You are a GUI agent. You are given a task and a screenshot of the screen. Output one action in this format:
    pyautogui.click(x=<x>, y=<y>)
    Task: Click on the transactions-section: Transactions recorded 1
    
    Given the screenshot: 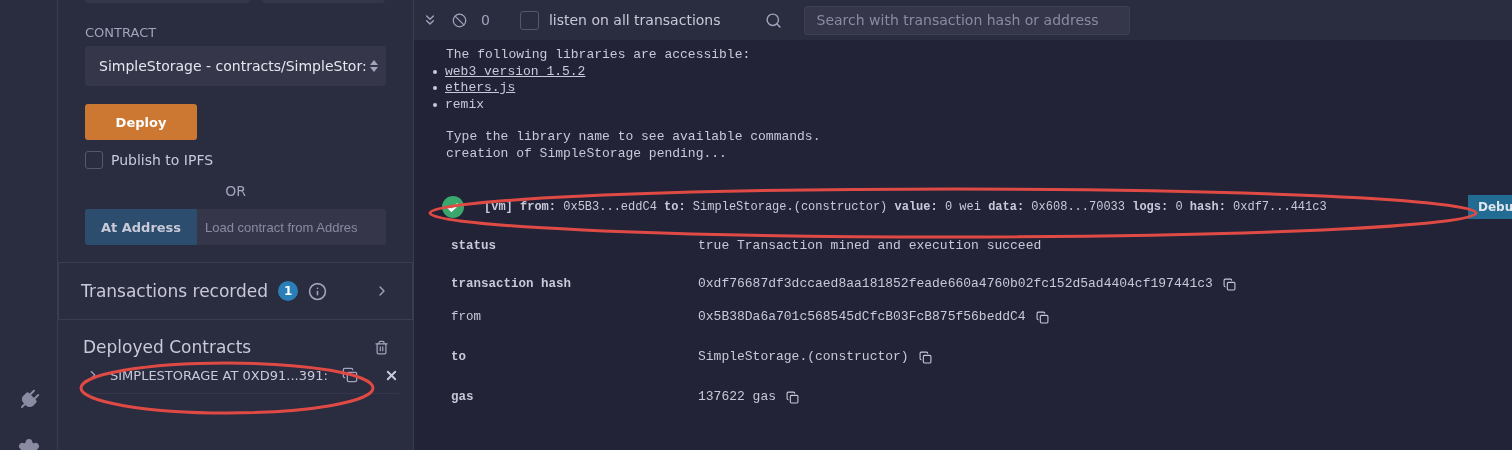 What is the action you would take?
    pyautogui.click(x=235, y=291)
    